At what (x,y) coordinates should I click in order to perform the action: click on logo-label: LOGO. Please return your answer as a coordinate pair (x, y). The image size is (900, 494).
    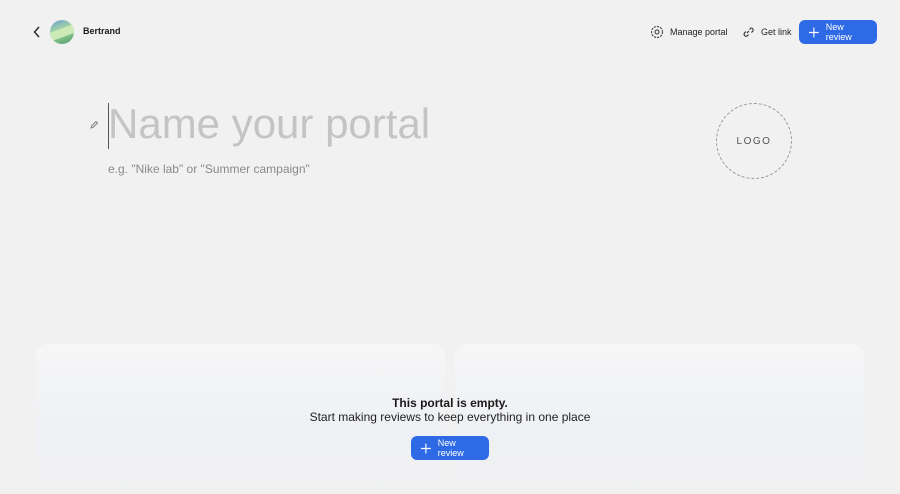
    Looking at the image, I should click on (754, 141).